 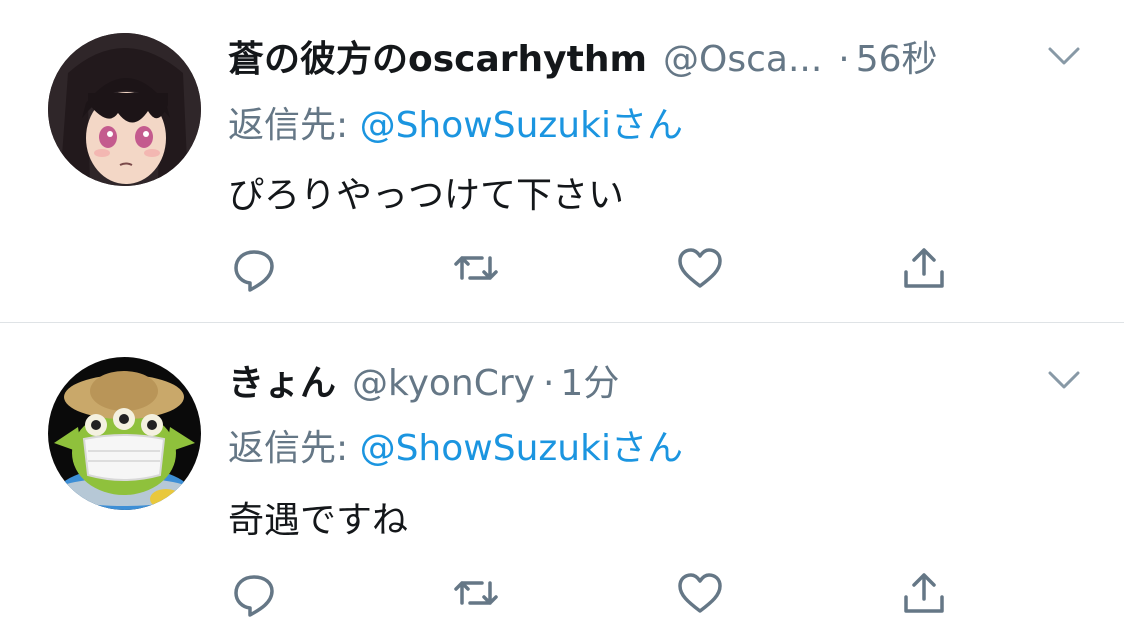 What do you see at coordinates (589, 380) in the screenshot?
I see `timestamp: 1分` at bounding box center [589, 380].